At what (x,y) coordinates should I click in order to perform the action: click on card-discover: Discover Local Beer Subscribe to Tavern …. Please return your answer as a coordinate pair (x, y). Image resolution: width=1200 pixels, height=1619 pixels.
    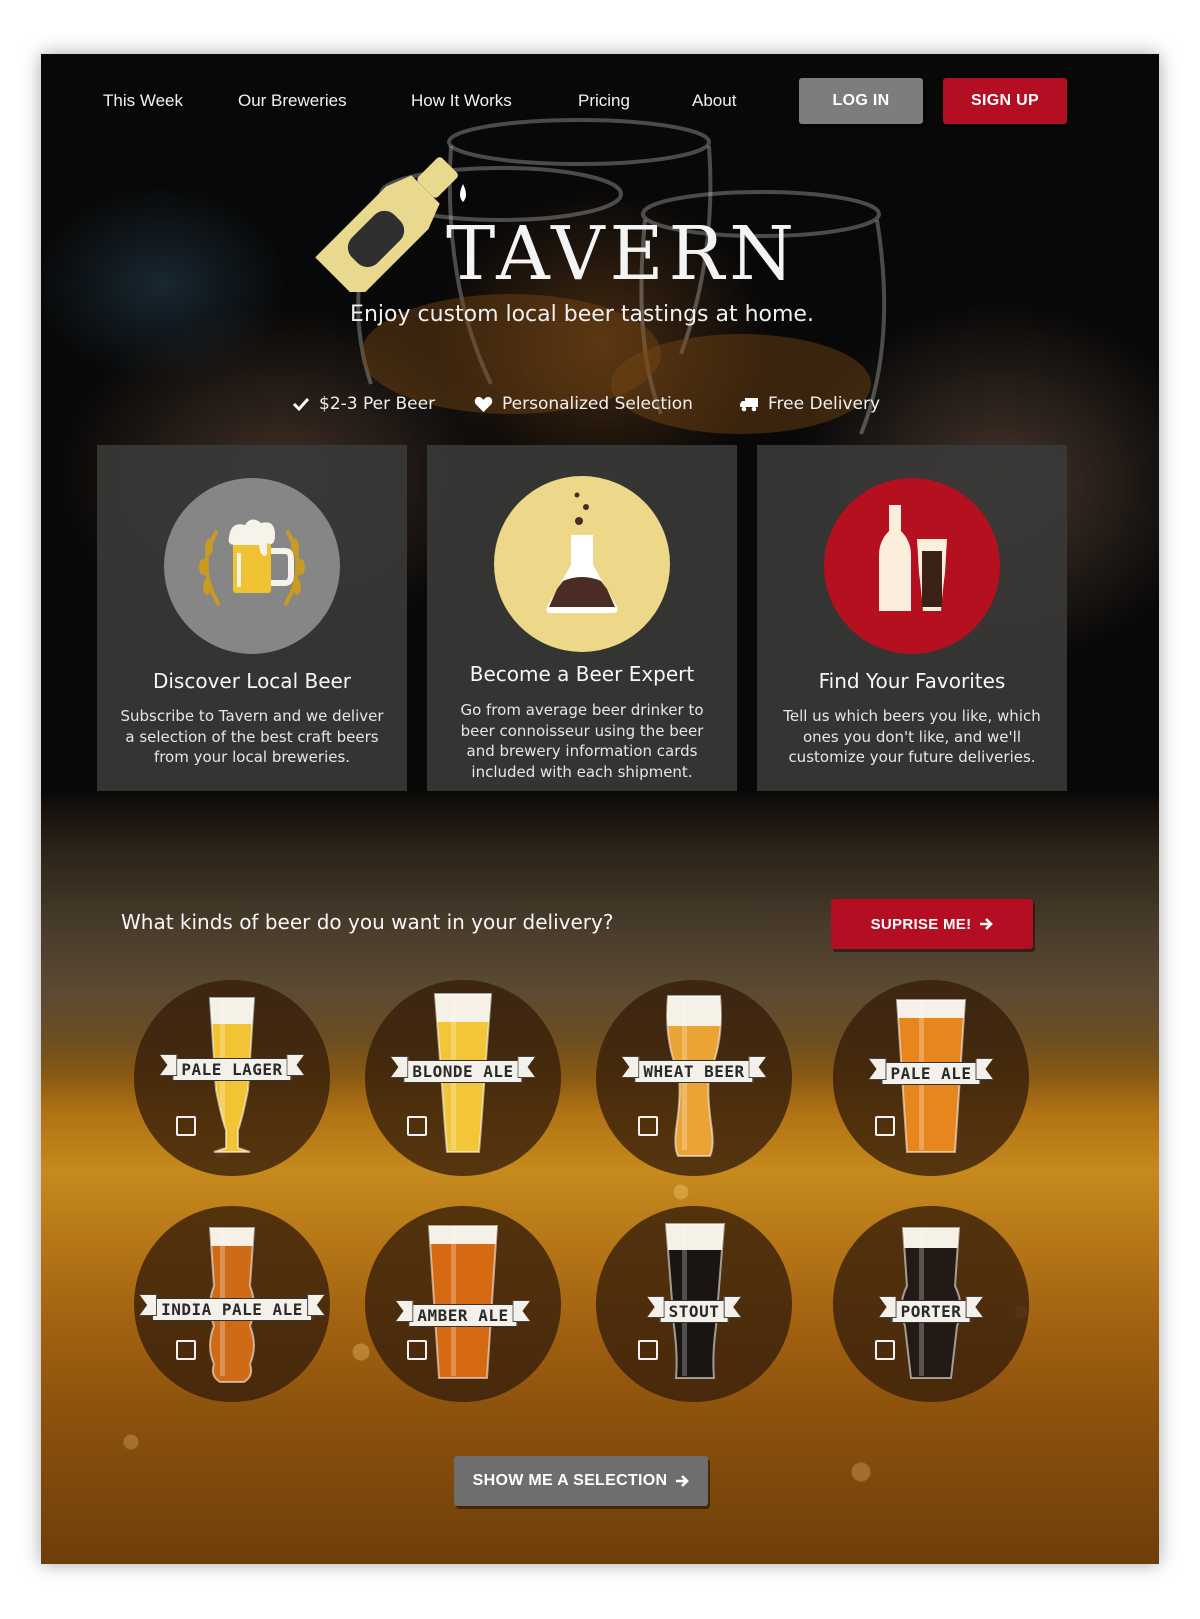
    Looking at the image, I should click on (252, 618).